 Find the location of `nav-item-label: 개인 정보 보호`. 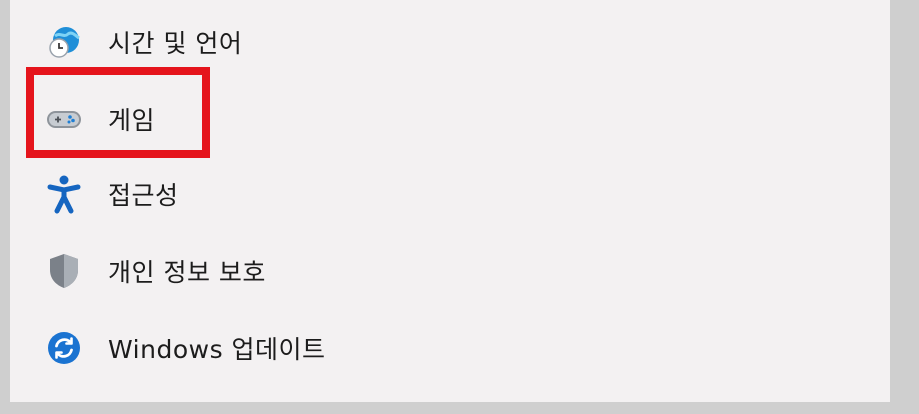

nav-item-label: 개인 정보 보호 is located at coordinates (187, 272).